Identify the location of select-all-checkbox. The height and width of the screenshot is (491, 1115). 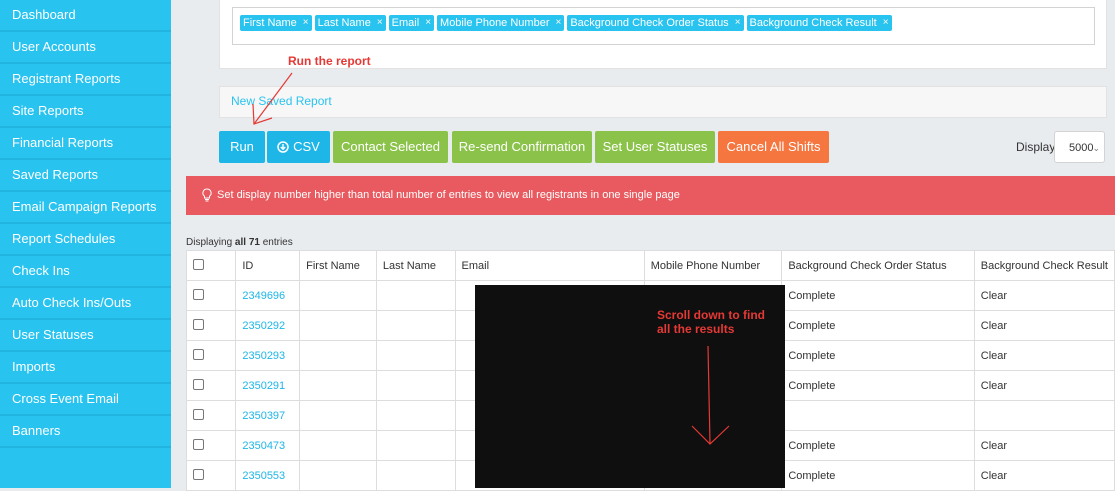
(198, 264).